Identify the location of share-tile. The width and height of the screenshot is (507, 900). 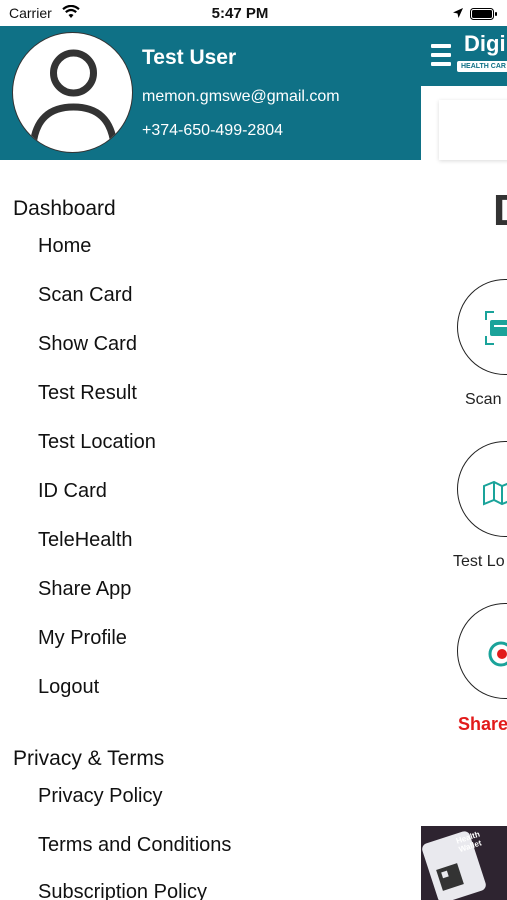
(482, 651).